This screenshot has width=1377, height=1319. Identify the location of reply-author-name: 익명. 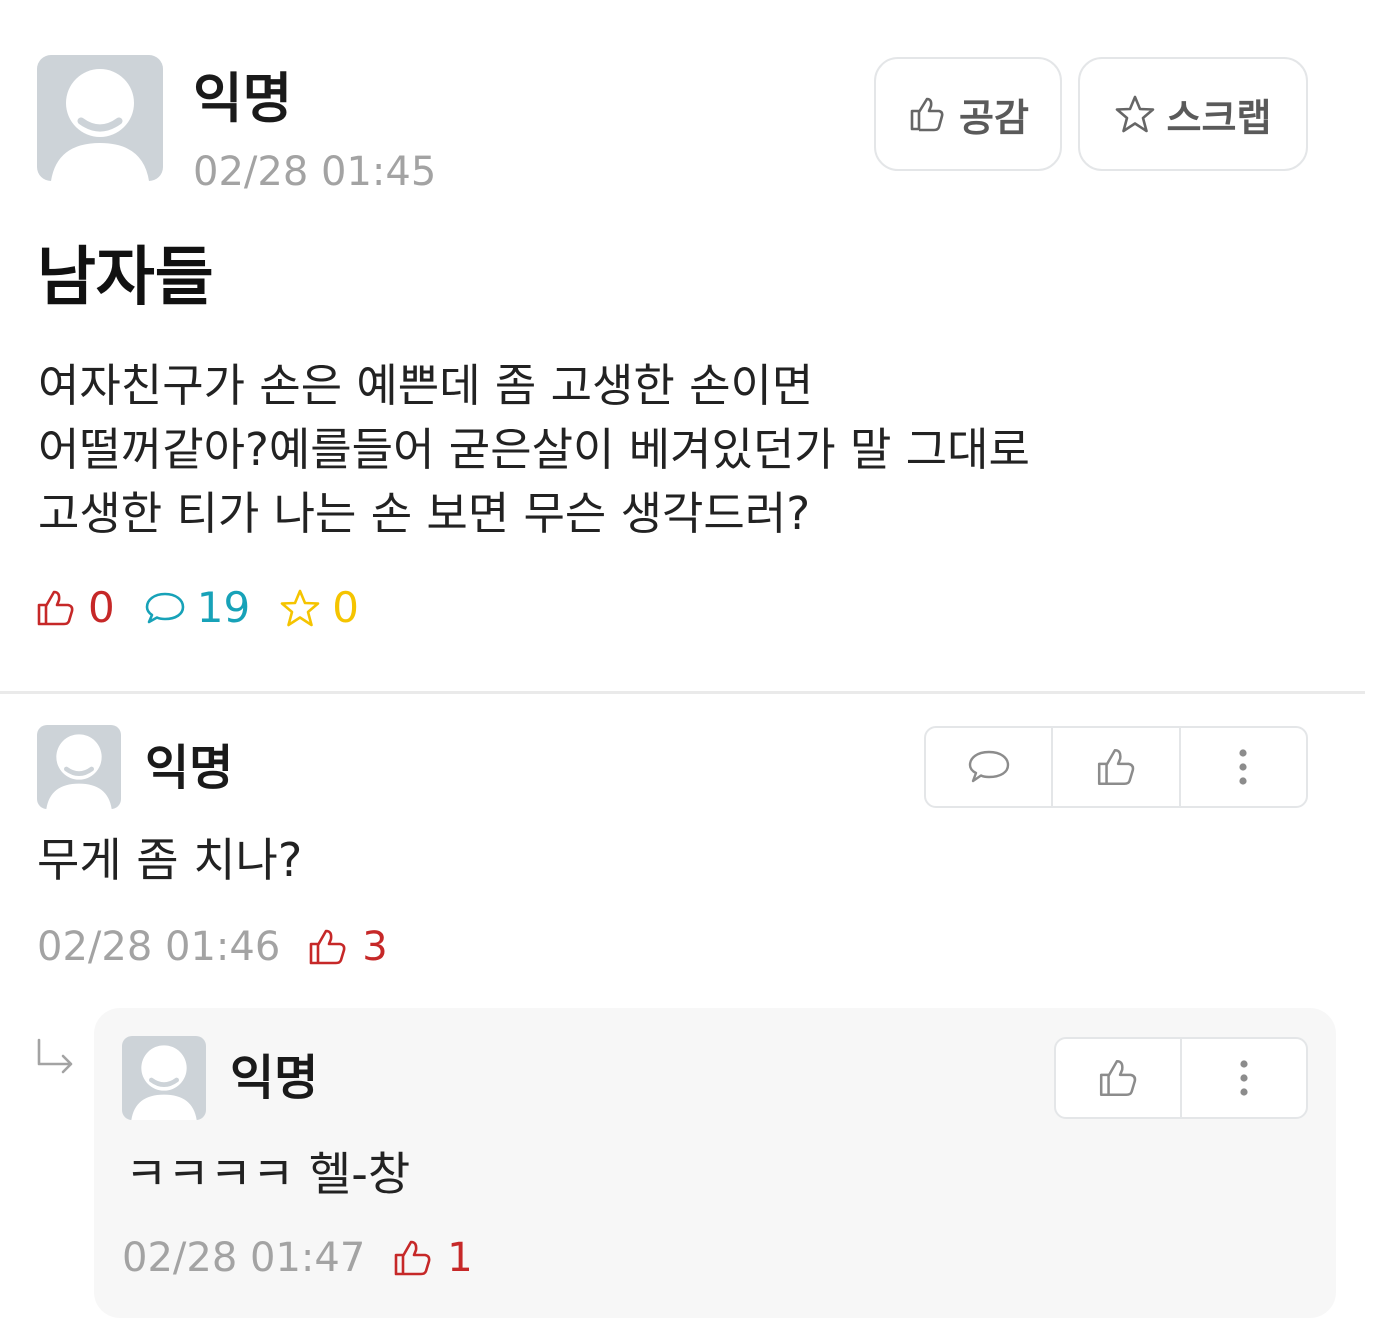
(274, 1078).